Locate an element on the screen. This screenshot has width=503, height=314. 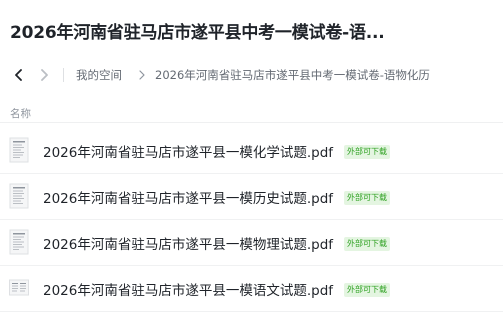
file-name: 2026年河南省驻马店市遂平县一模语文试题.pdf is located at coordinates (188, 289).